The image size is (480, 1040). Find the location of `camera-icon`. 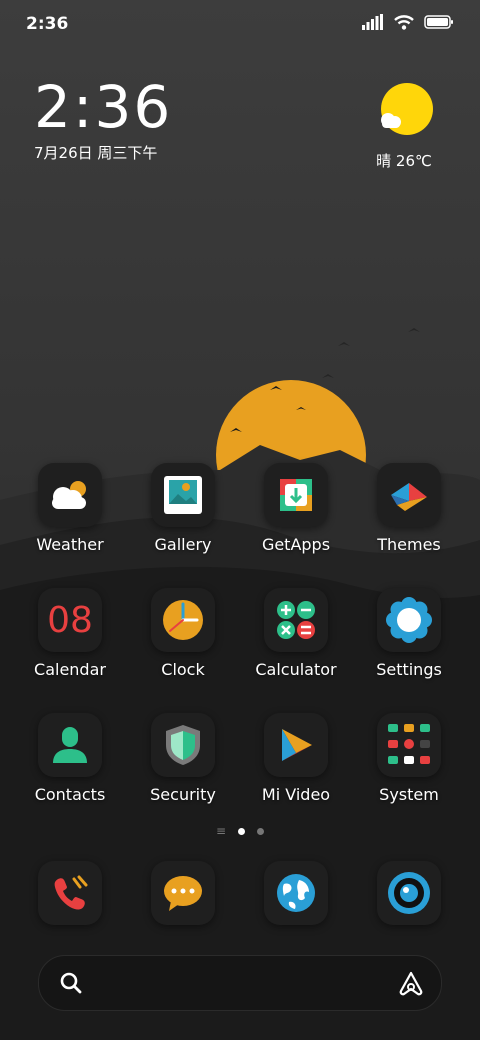

camera-icon is located at coordinates (409, 893).